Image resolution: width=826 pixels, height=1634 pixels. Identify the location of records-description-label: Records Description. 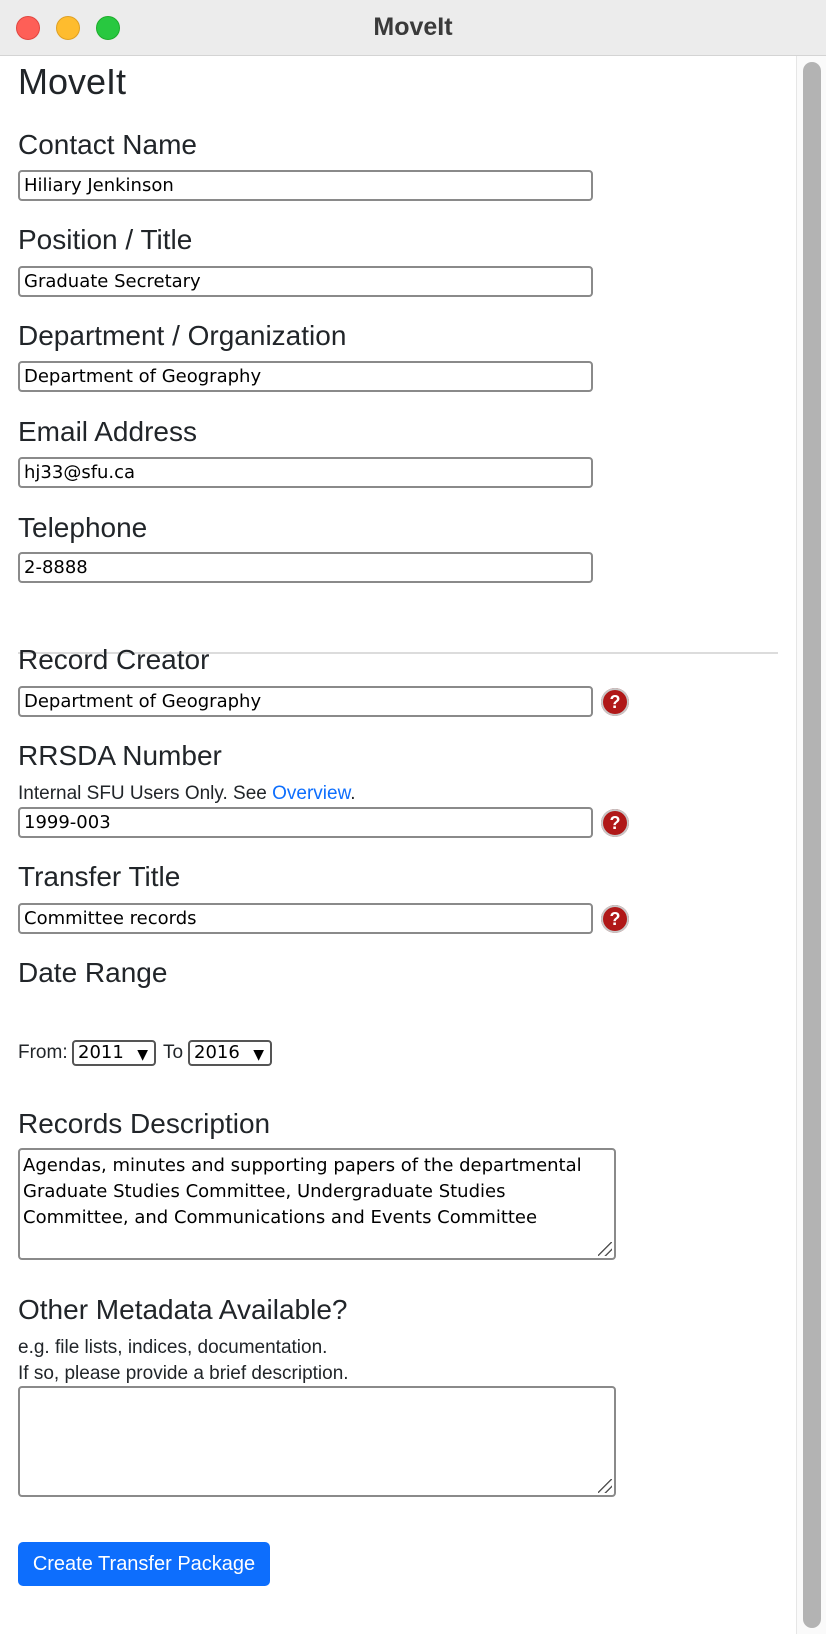
(144, 1123).